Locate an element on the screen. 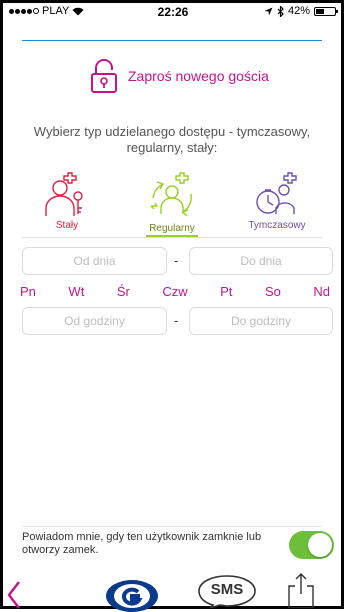 The width and height of the screenshot is (344, 612). page-title: Zaproś nowego gościa is located at coordinates (198, 76).